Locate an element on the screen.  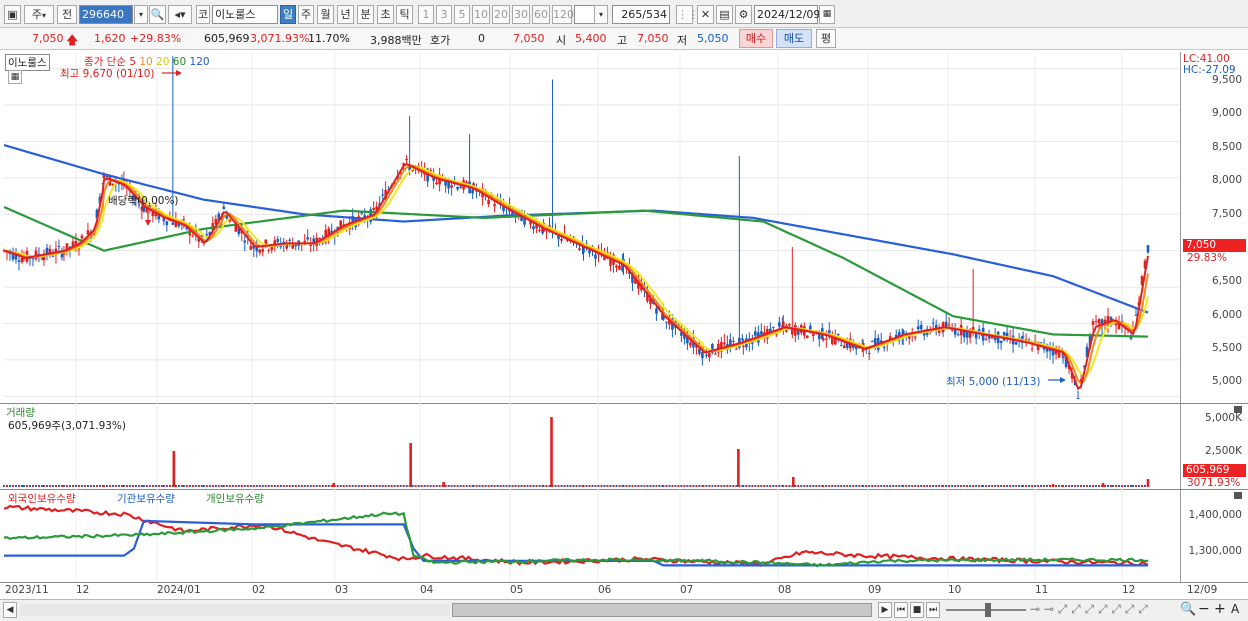
stop-icon: ■ is located at coordinates (917, 610).